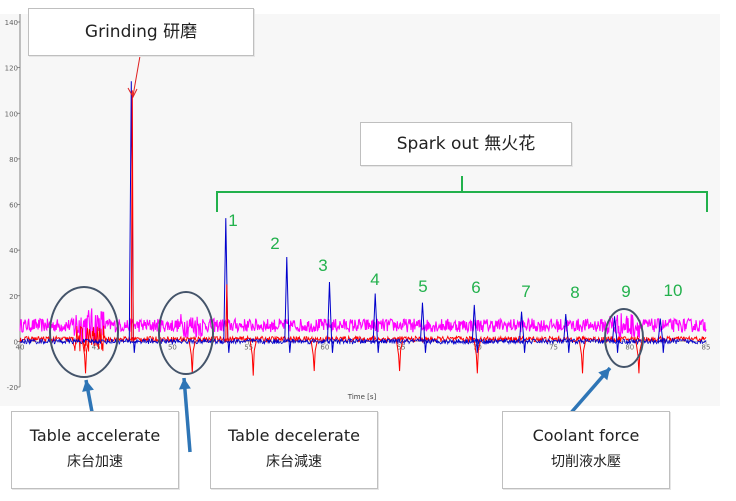 Image resolution: width=736 pixels, height=501 pixels. Describe the element at coordinates (13, 297) in the screenshot. I see `y-tick-label: 20` at that location.